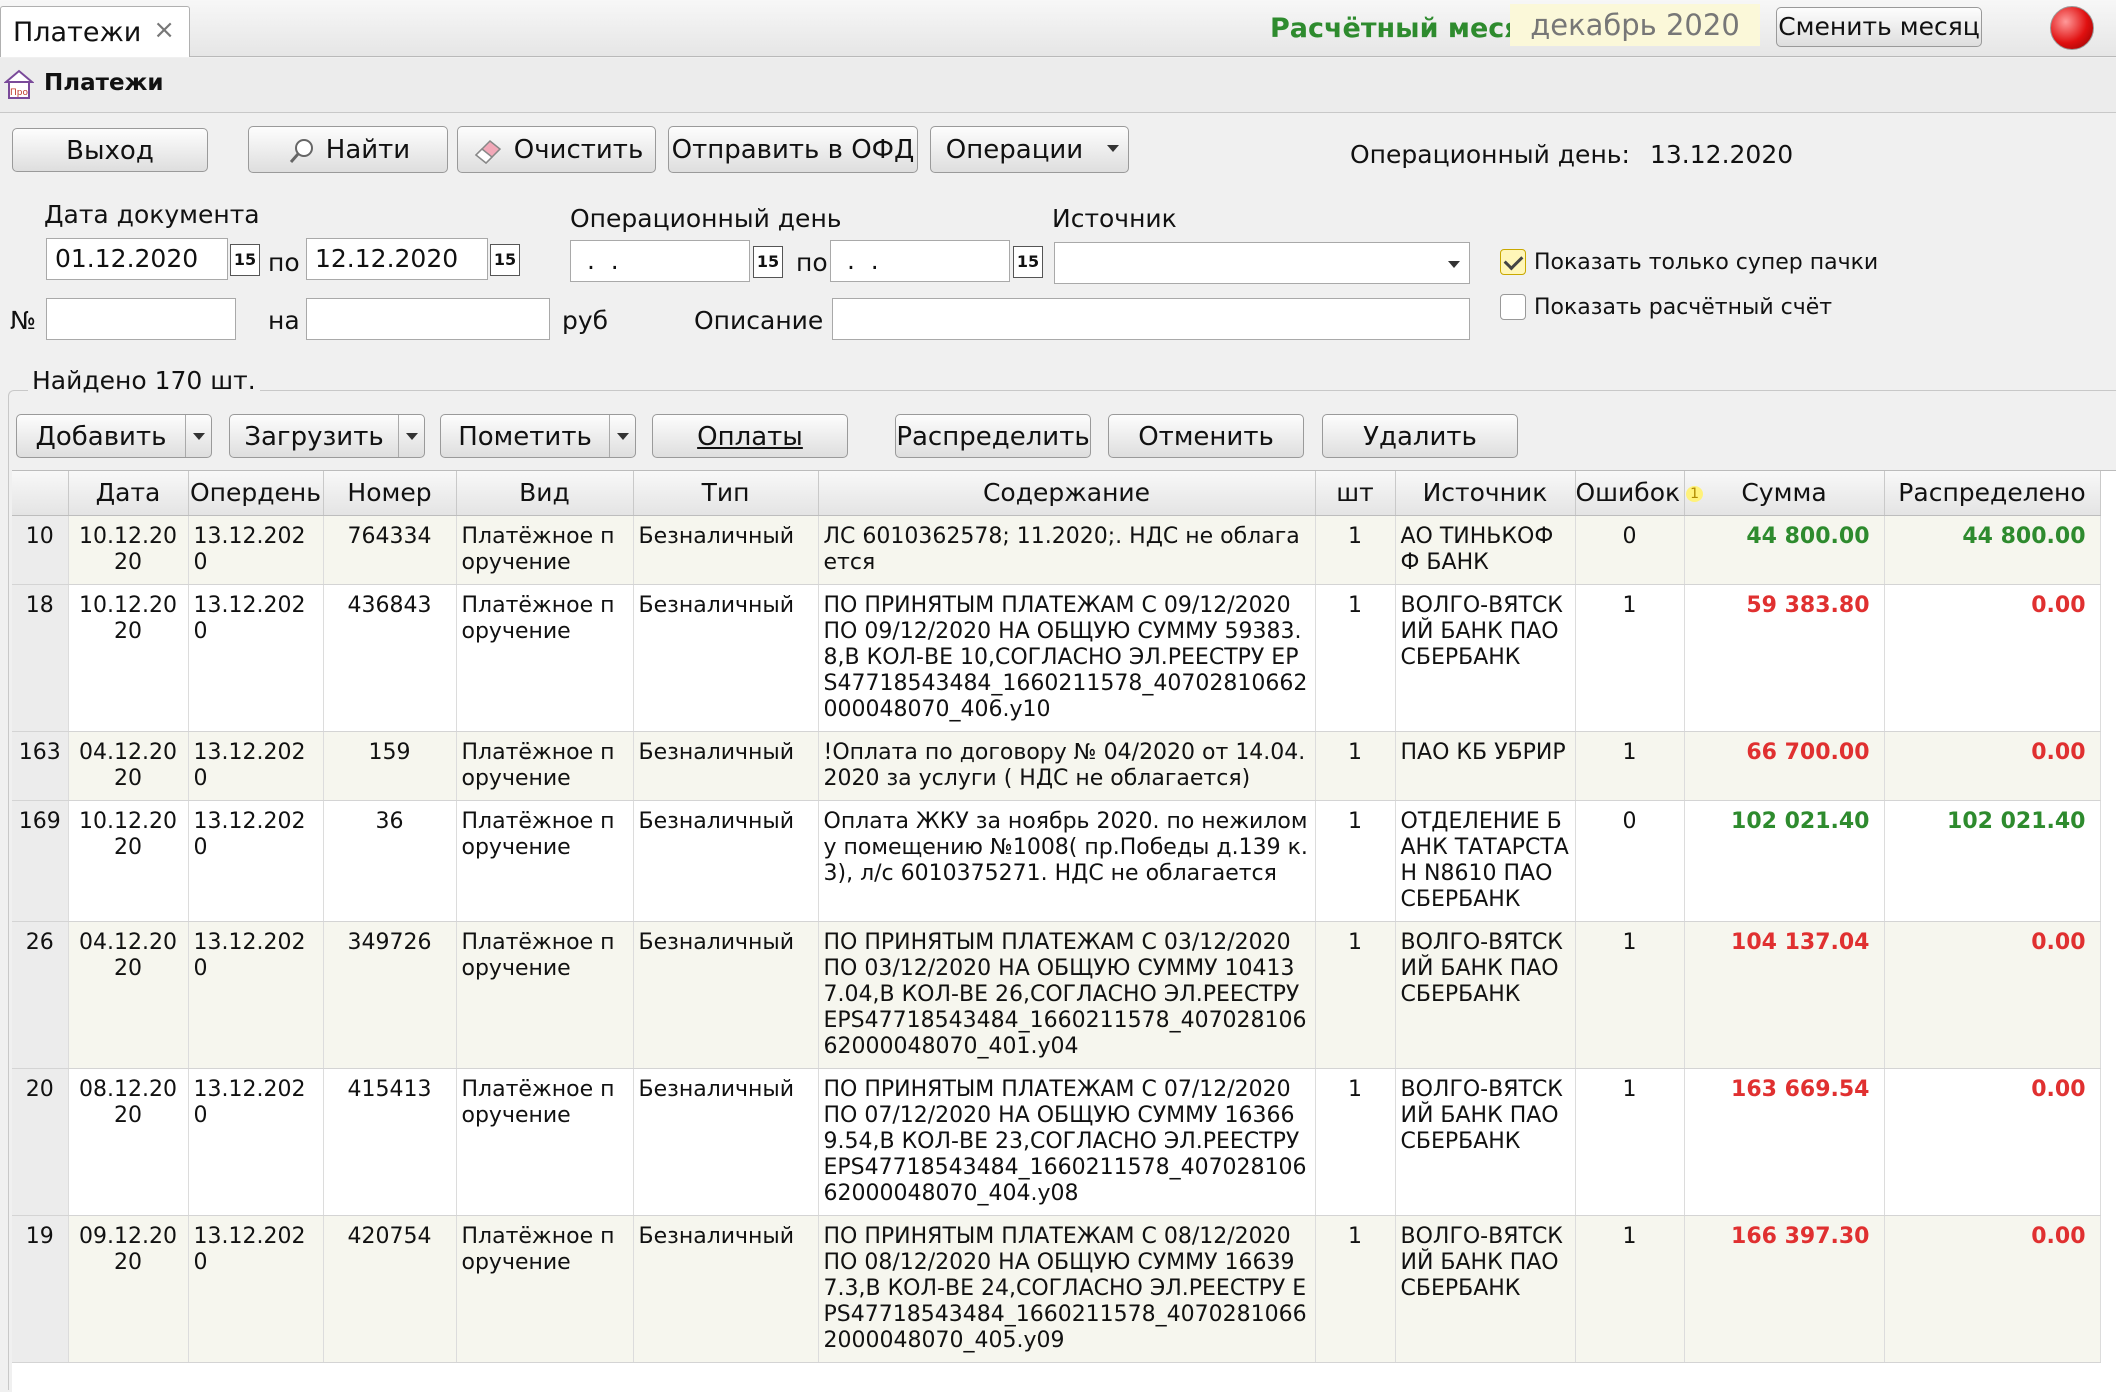 The height and width of the screenshot is (1392, 2116). Describe the element at coordinates (40, 995) in the screenshot. I see `cell-rownum: 26` at that location.